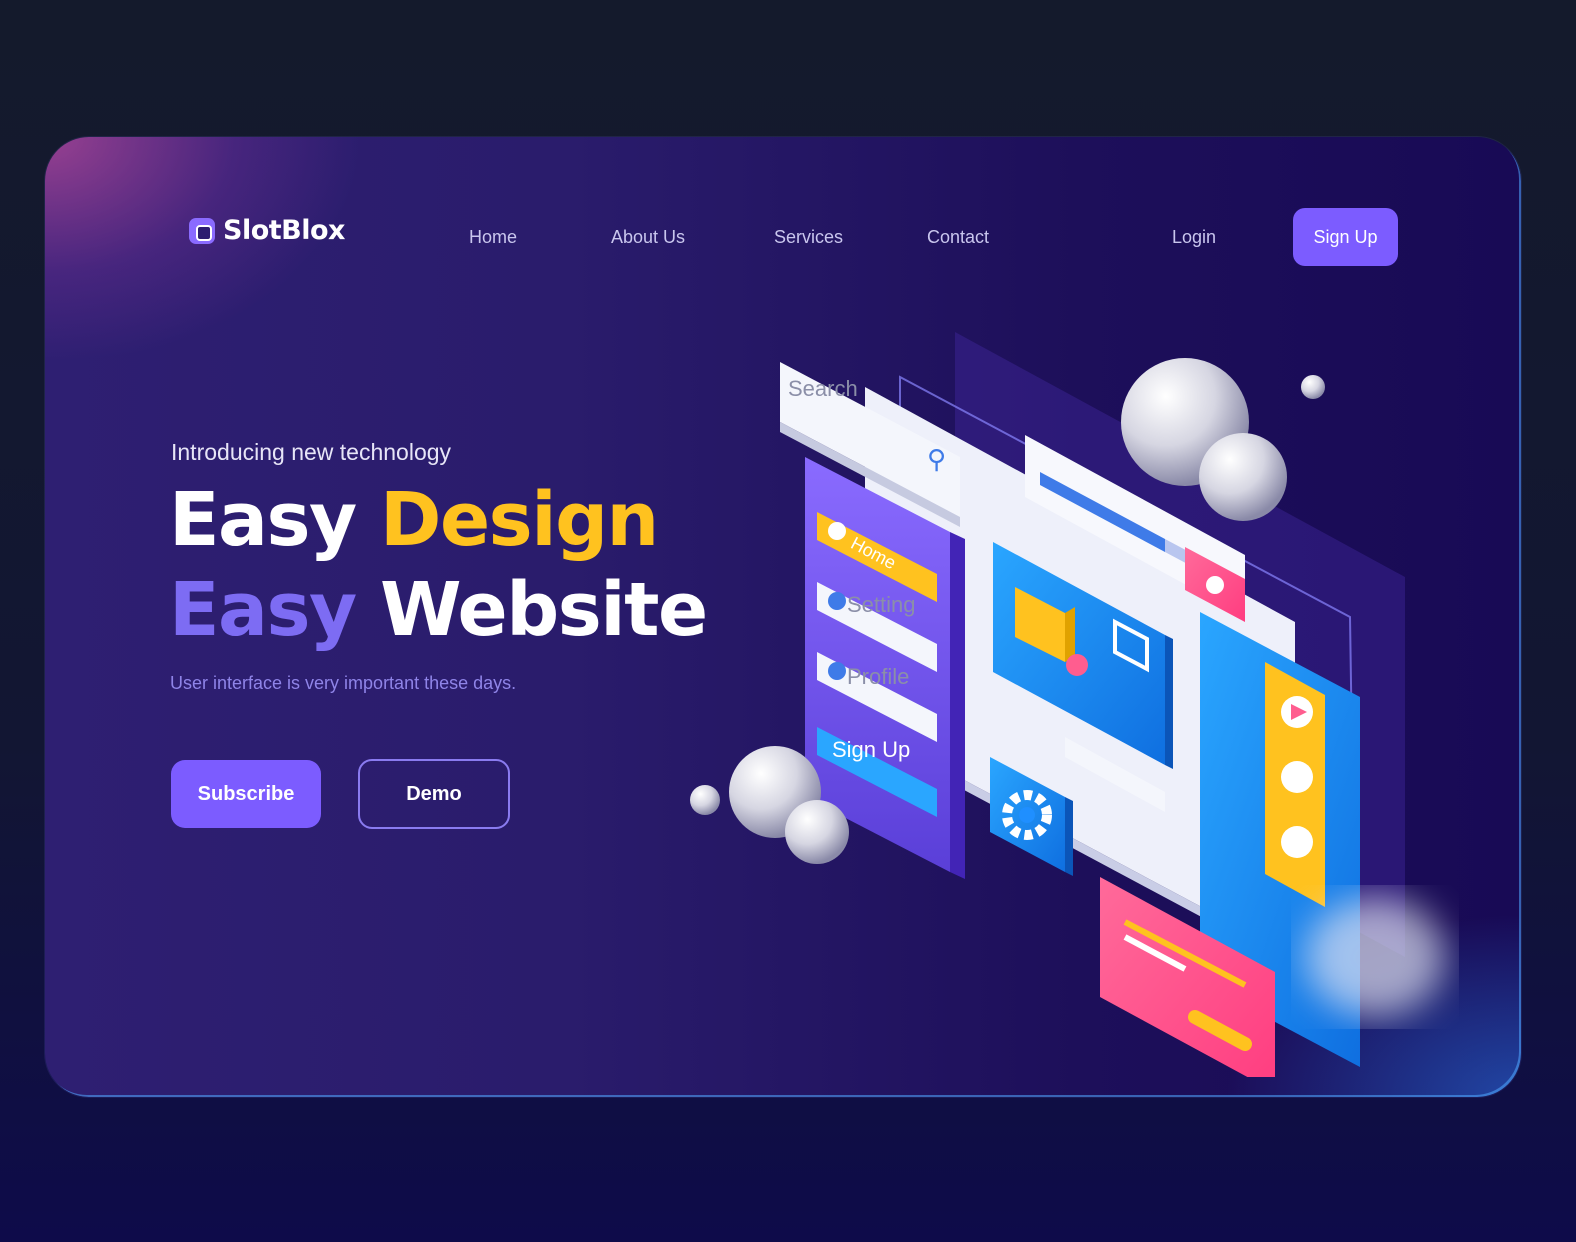 The image size is (1576, 1242). I want to click on illustration-signup: Sign Up, so click(871, 749).